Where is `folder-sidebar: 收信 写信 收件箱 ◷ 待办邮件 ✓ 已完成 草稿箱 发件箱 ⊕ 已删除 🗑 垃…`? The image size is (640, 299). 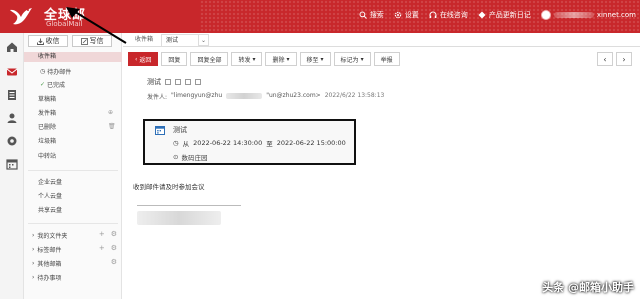
folder-sidebar: 收信 写信 收件箱 ◷ 待办邮件 ✓ 已完成 草稿箱 发件箱 ⊕ 已删除 🗑 垃… is located at coordinates (73, 166).